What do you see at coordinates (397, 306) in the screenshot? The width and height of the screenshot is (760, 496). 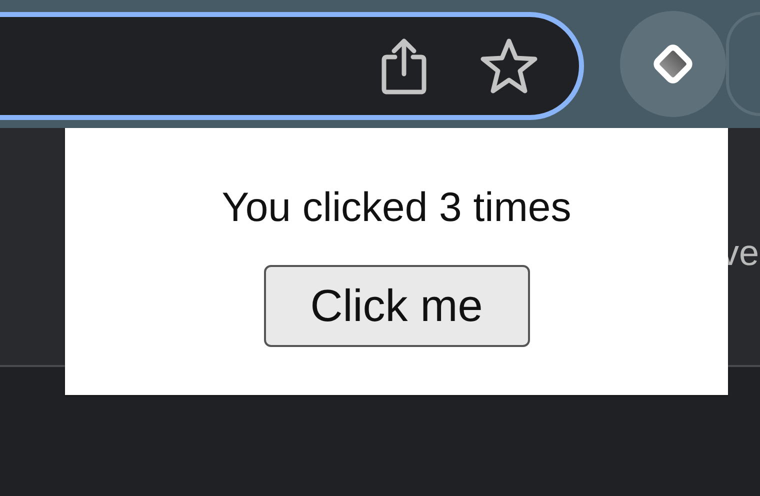 I see `click-me-button: Click me` at bounding box center [397, 306].